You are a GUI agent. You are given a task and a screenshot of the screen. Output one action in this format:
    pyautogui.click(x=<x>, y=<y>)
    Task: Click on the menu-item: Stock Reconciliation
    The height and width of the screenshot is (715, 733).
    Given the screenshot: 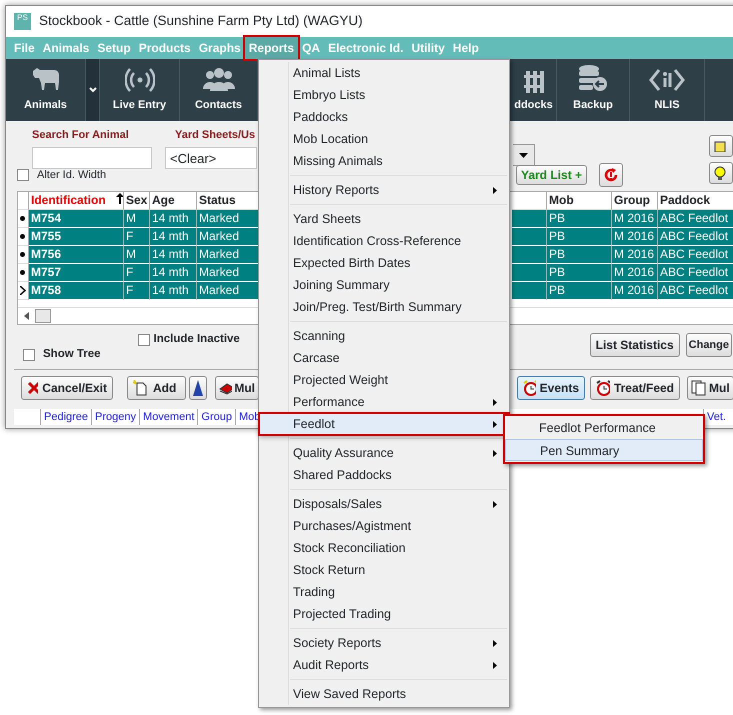 What is the action you would take?
    pyautogui.click(x=384, y=548)
    